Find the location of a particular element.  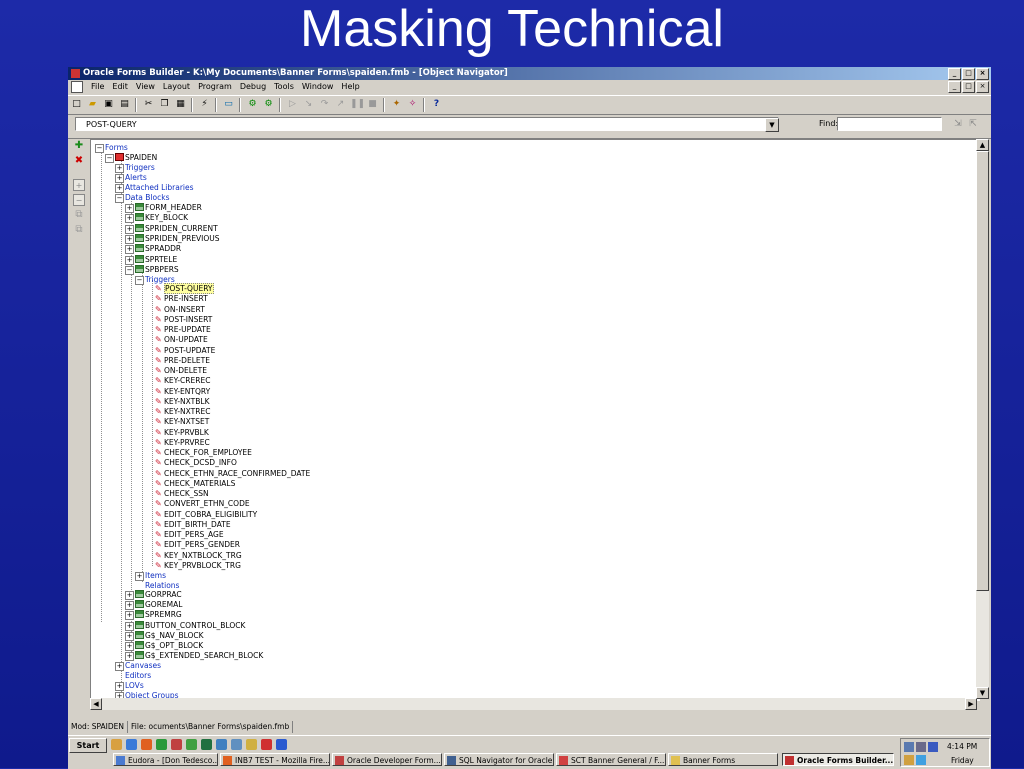

network-icon is located at coordinates (909, 747).